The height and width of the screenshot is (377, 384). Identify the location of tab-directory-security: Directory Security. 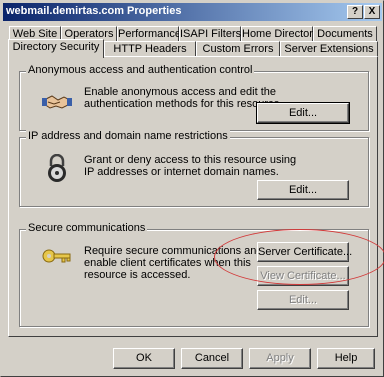
(56, 48).